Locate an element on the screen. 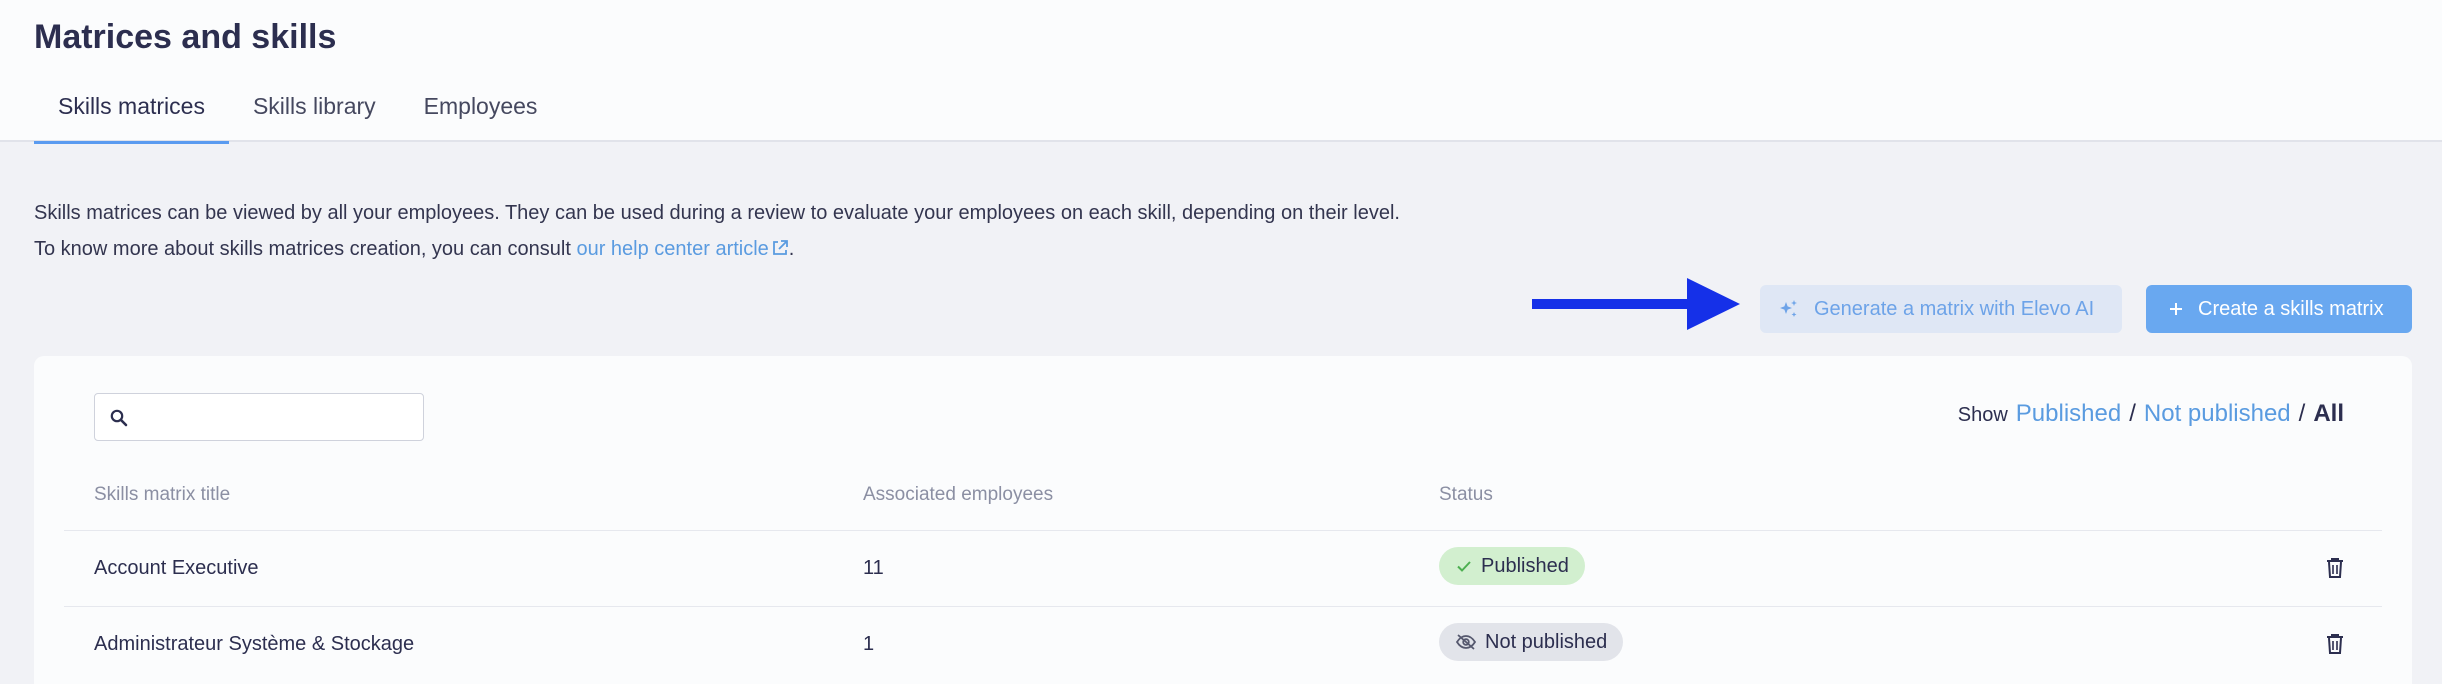  associated-employees-count: 1 is located at coordinates (869, 644).